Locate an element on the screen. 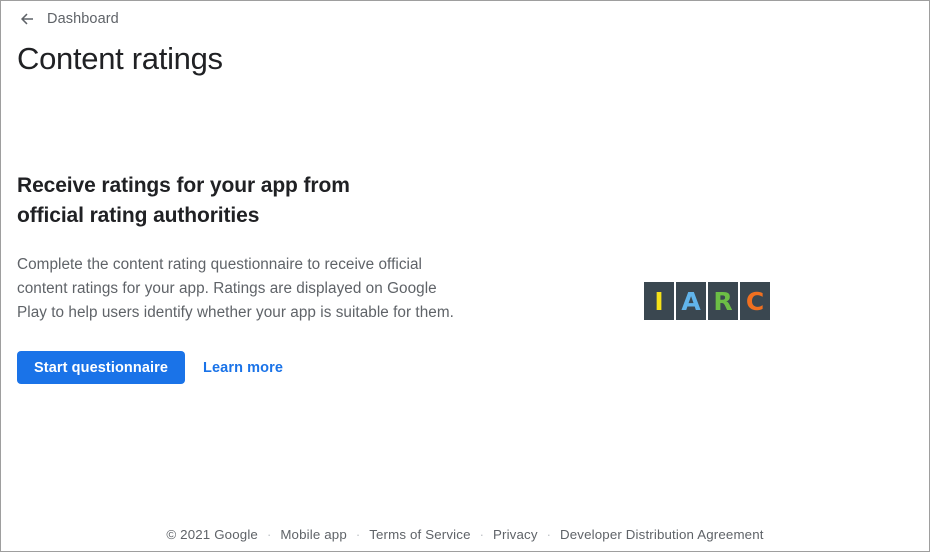  footer-link-mobile-app: Mobile app is located at coordinates (313, 535).